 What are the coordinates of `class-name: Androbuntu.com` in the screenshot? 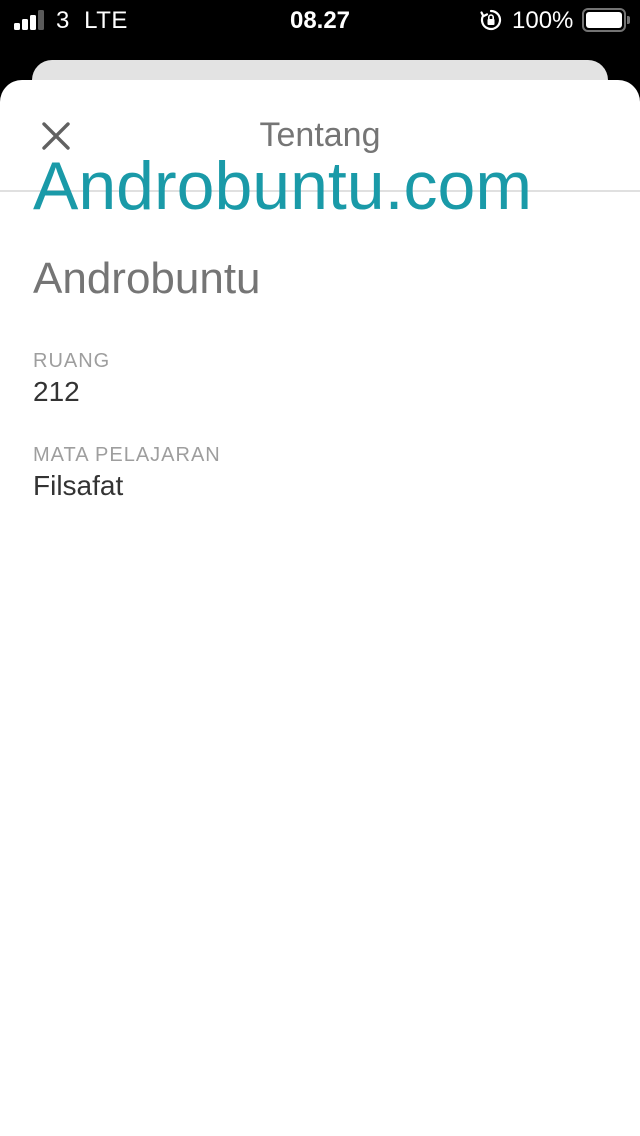 It's located at (282, 186).